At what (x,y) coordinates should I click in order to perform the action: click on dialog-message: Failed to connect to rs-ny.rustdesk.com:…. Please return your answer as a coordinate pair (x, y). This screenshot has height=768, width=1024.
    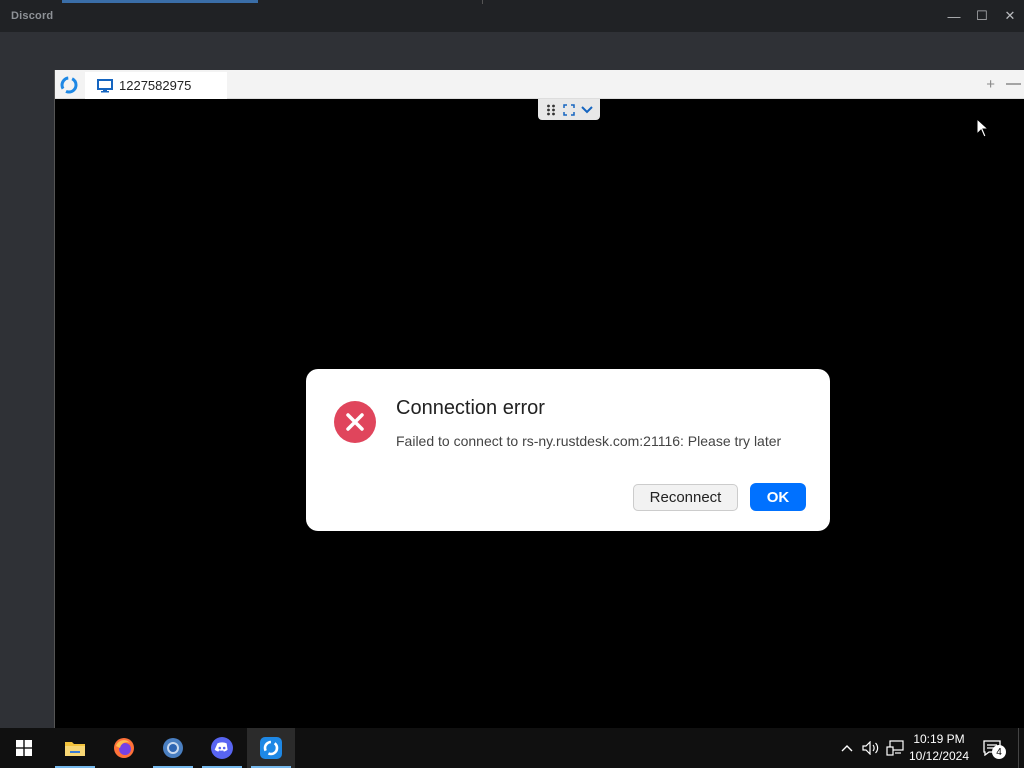
    Looking at the image, I should click on (589, 441).